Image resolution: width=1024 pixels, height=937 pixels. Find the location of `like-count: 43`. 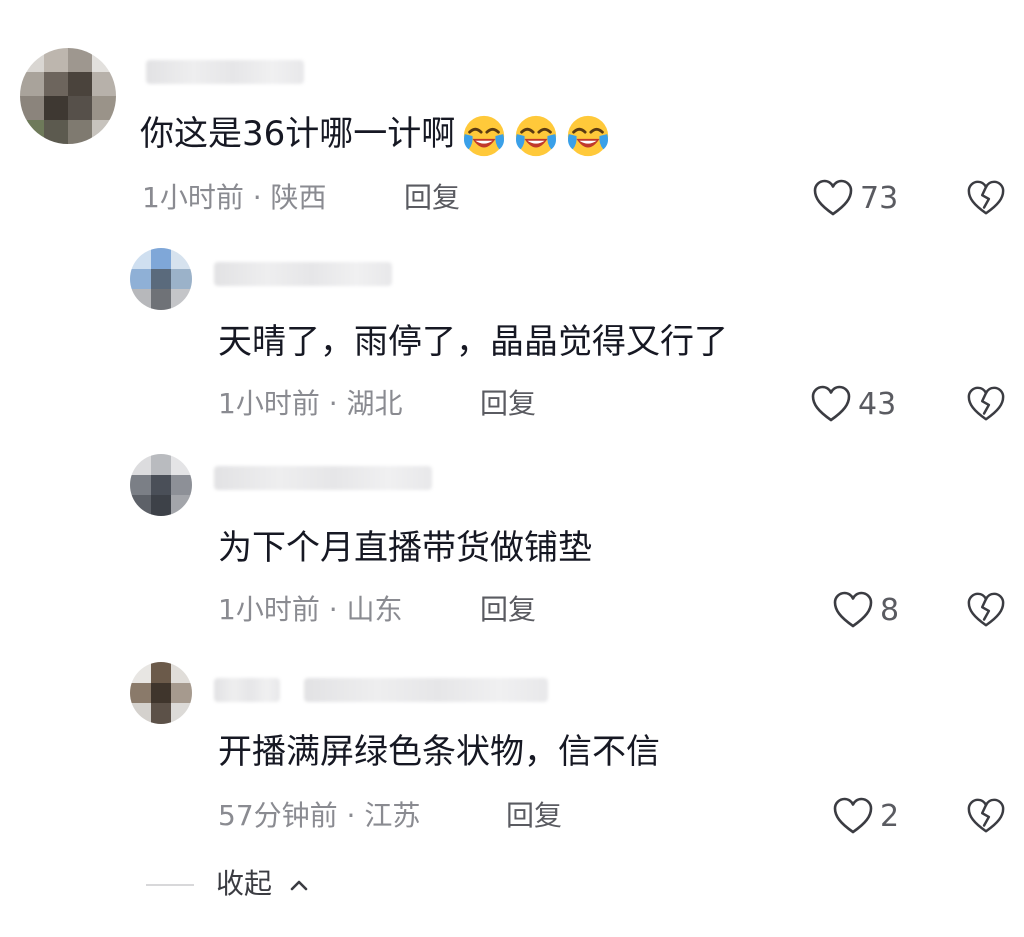

like-count: 43 is located at coordinates (877, 404).